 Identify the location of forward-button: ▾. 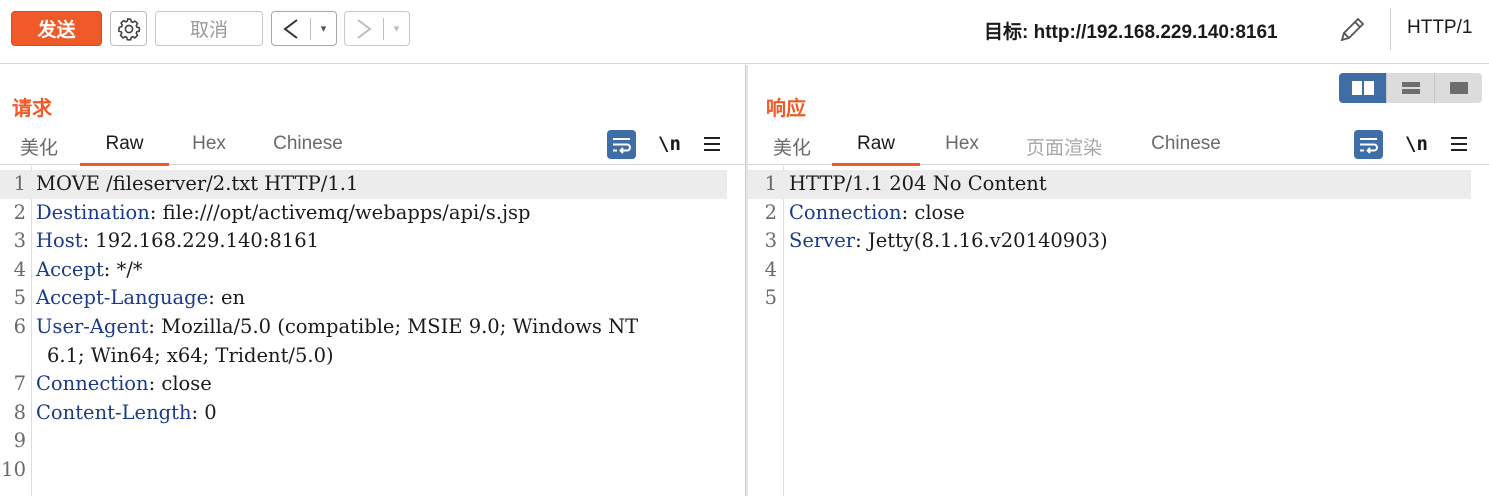
(377, 28).